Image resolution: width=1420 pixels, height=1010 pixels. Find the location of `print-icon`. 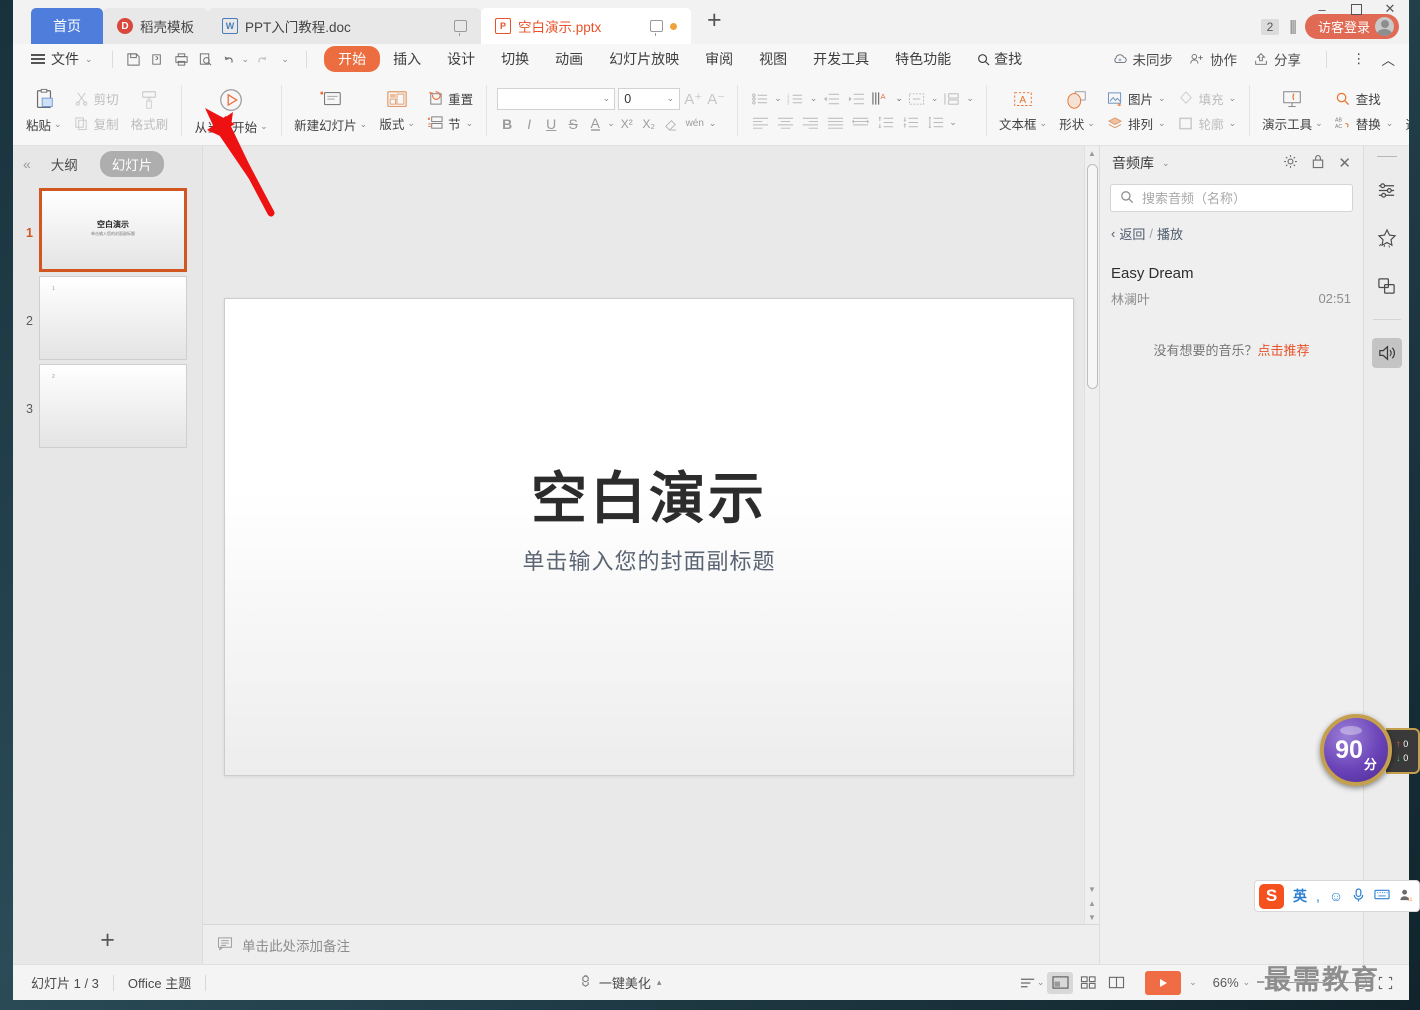

print-icon is located at coordinates (182, 59).